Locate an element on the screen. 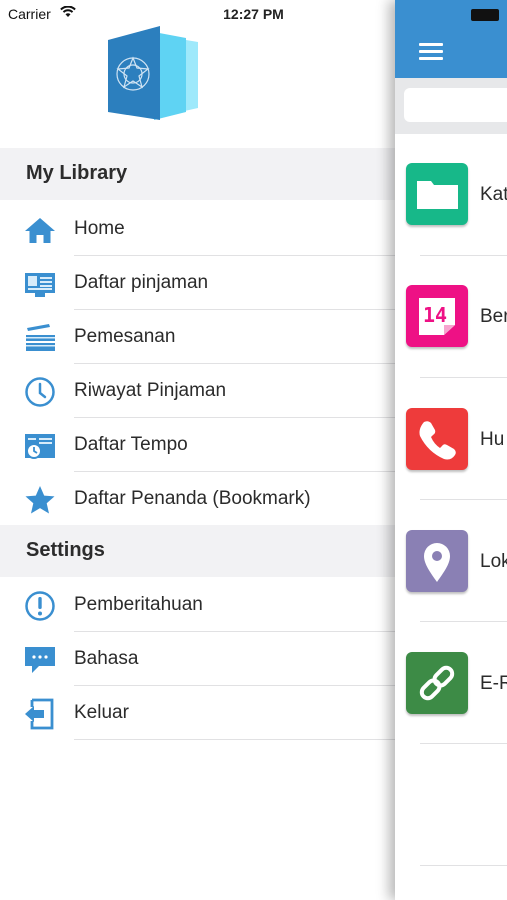 Image resolution: width=507 pixels, height=900 pixels. star-icon is located at coordinates (40, 500).